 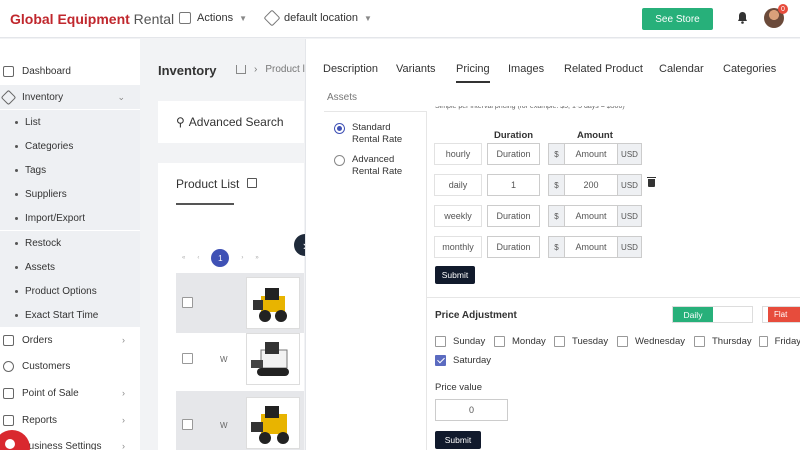 I want to click on adjustment-mode-toggle: Daily, so click(x=712, y=314).